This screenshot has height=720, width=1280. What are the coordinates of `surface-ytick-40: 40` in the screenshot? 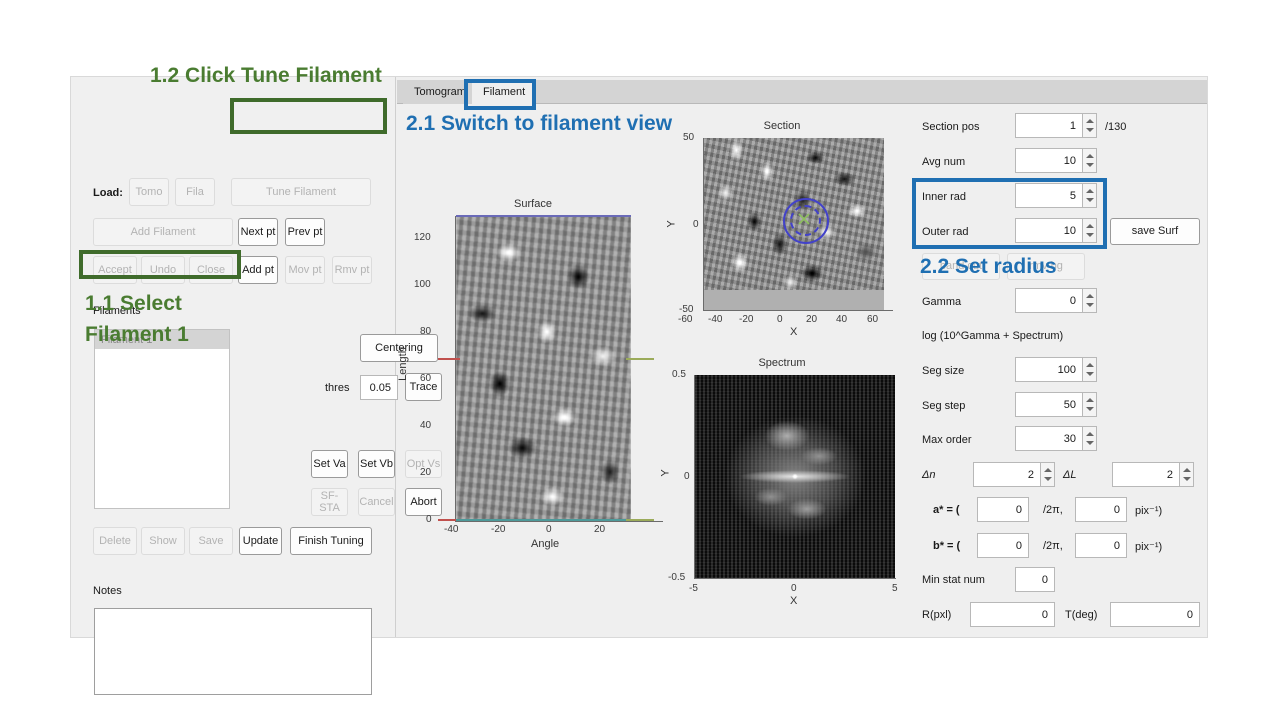 It's located at (426, 425).